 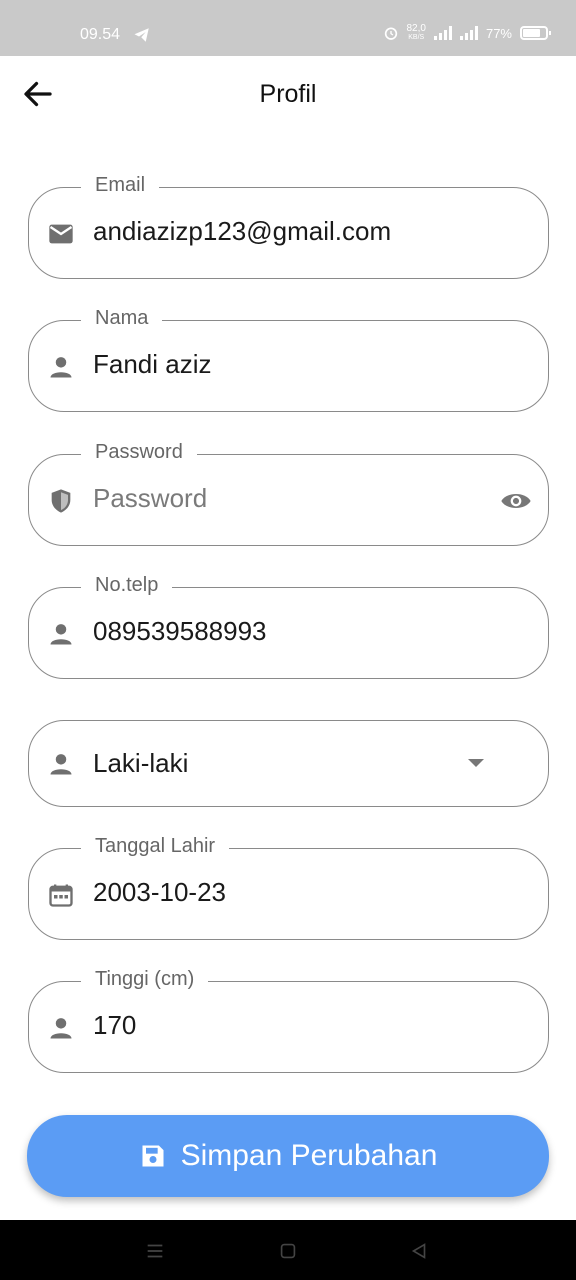 I want to click on save-changes-button: Simpan Perubahan, so click(x=288, y=1156).